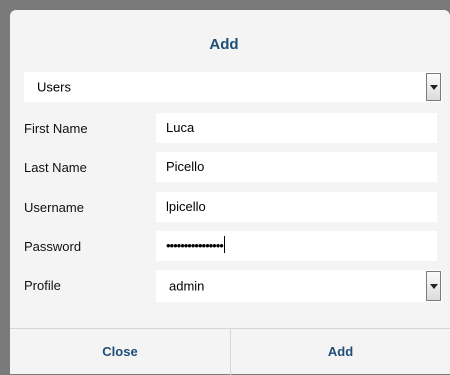  Describe the element at coordinates (56, 128) in the screenshot. I see `first-name-label: First Name` at that location.